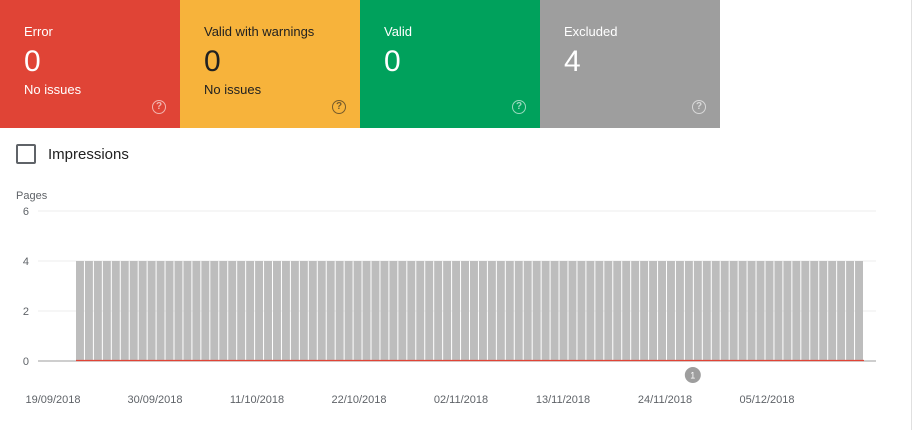  I want to click on impressions-checkbox, so click(26, 154).